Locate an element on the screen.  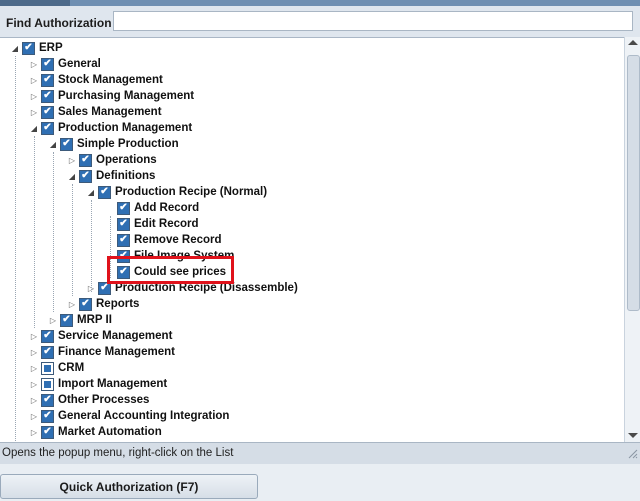
tree-node-label: Add Record is located at coordinates (167, 208).